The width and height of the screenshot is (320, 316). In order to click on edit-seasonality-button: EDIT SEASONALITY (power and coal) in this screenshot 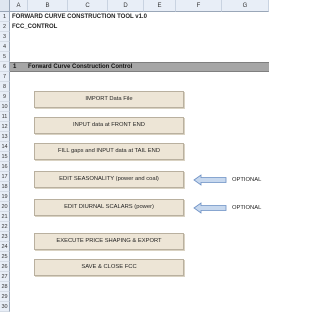, I will do `click(109, 179)`.